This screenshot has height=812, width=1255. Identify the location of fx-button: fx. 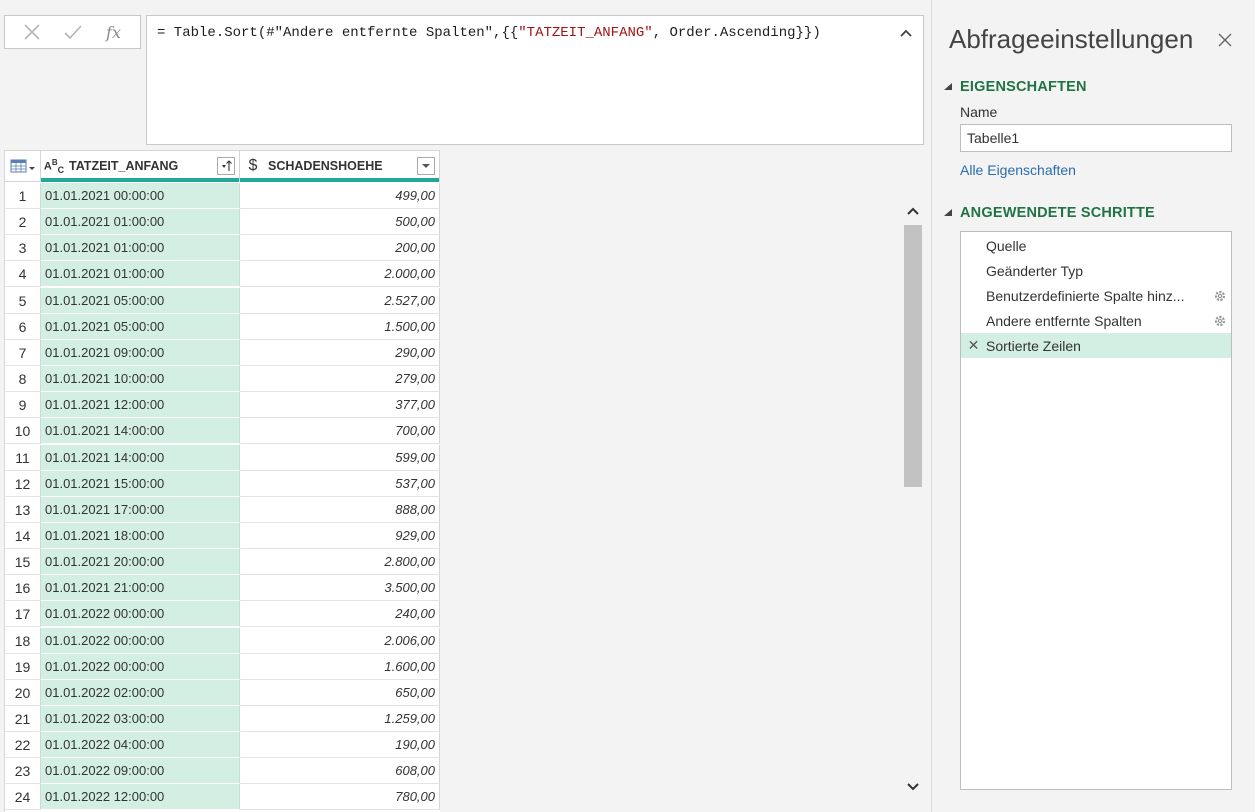
(114, 32).